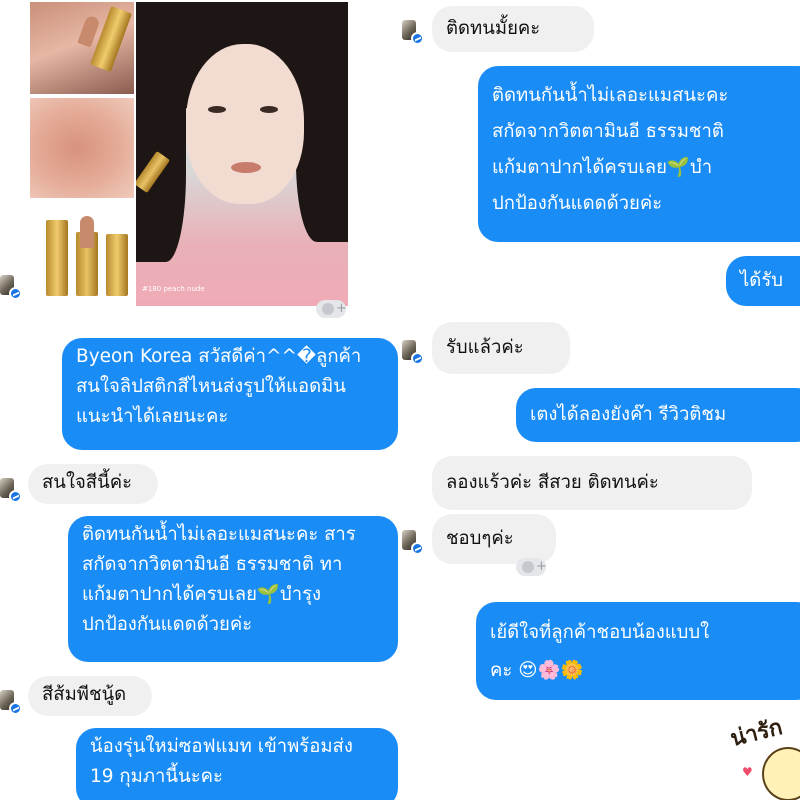 The height and width of the screenshot is (800, 800). Describe the element at coordinates (87, 232) in the screenshot. I see `lipstick-bullet-center` at that location.